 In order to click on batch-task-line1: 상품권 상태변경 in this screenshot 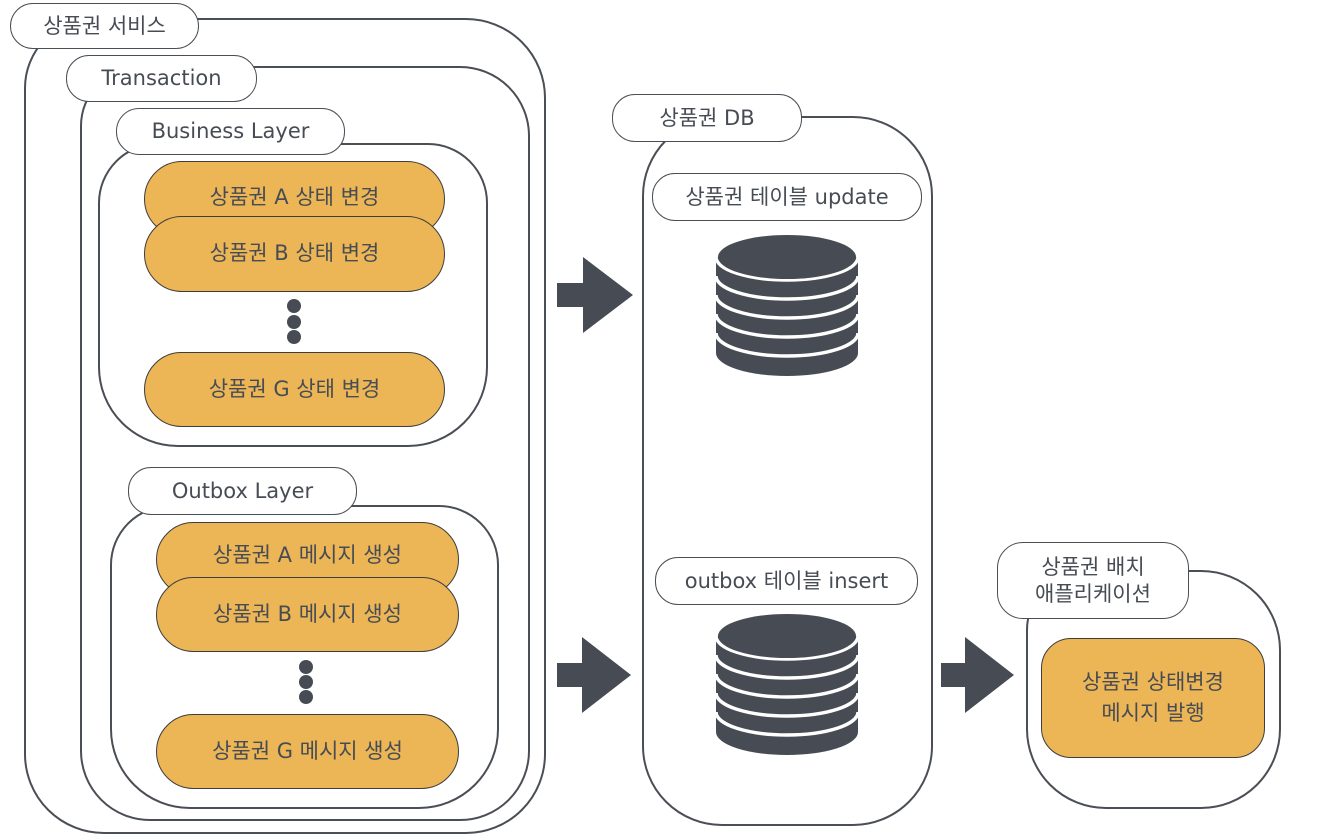, I will do `click(1153, 681)`.